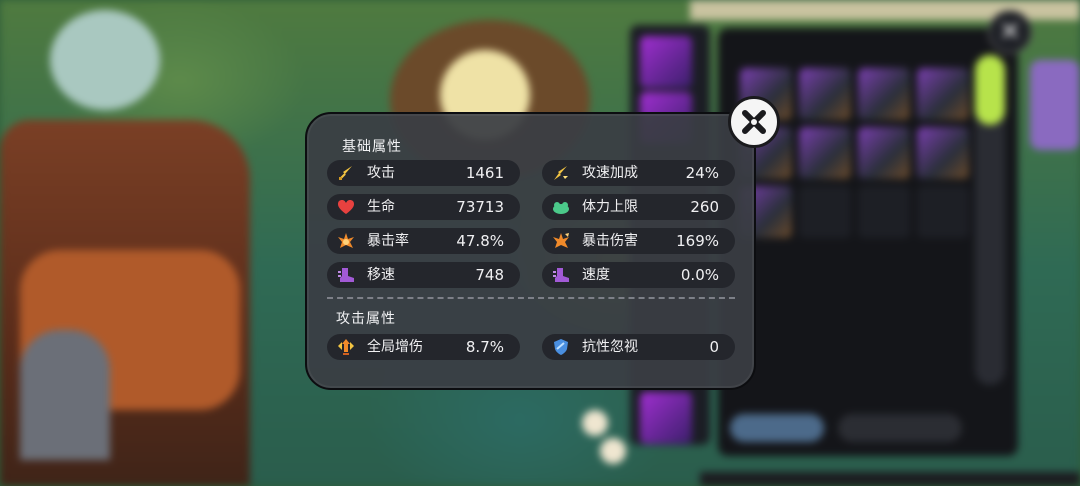 This screenshot has width=1080, height=486. Describe the element at coordinates (423, 275) in the screenshot. I see `stat-row-move-speed: 移速 748` at that location.